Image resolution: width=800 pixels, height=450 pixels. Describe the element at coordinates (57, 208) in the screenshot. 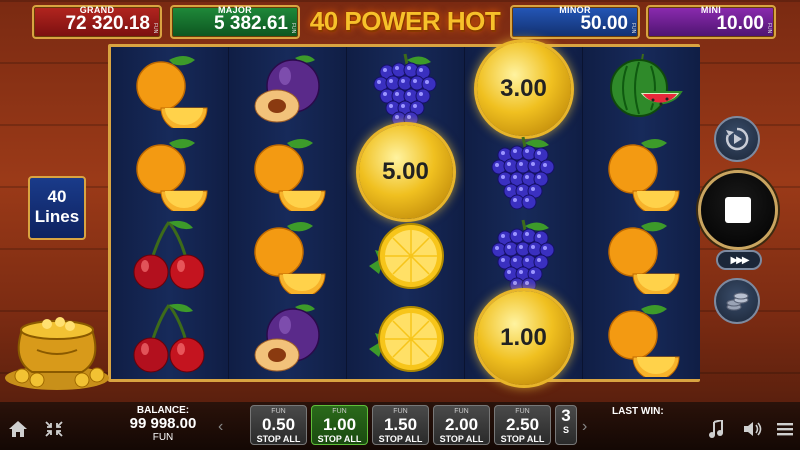

I see `lines-badge: 40 Lines` at that location.